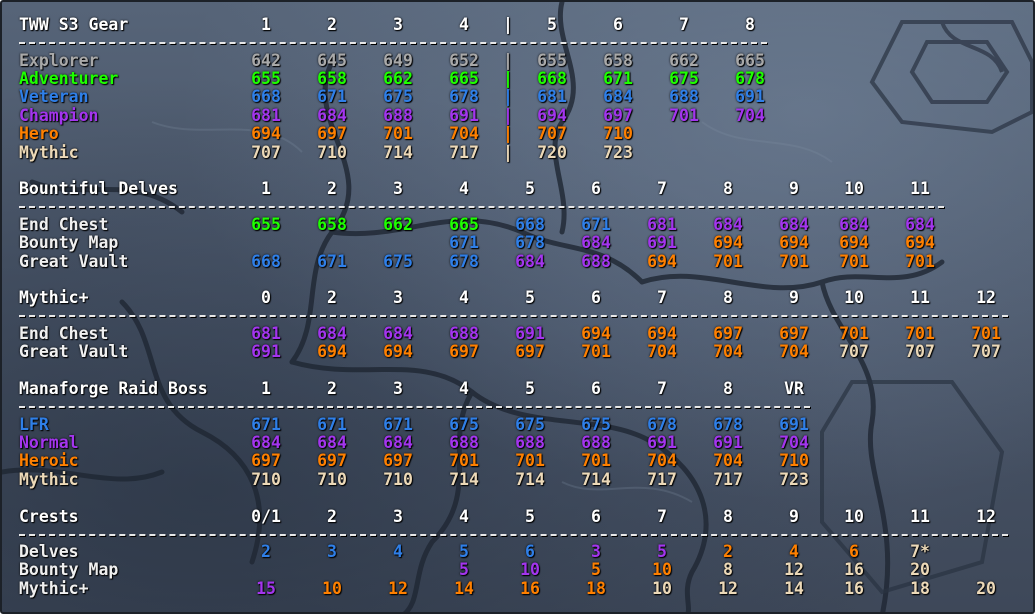  What do you see at coordinates (74, 24) in the screenshot?
I see `section-title-gear: TWW S3 Gear` at bounding box center [74, 24].